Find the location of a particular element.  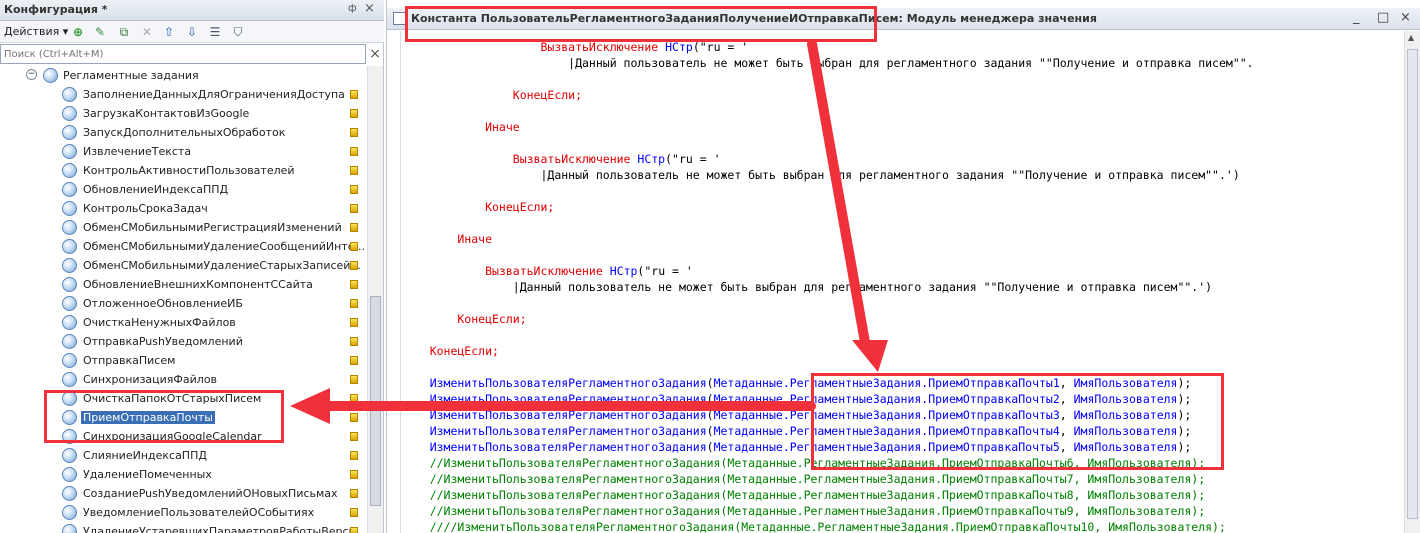

search-field is located at coordinates (183, 54).